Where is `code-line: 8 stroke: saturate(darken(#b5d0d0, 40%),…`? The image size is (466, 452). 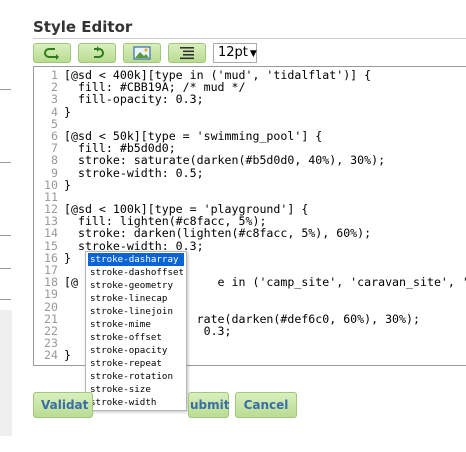
code-line: 8 stroke: saturate(darken(#b5d0d0, 40%),… is located at coordinates (250, 160).